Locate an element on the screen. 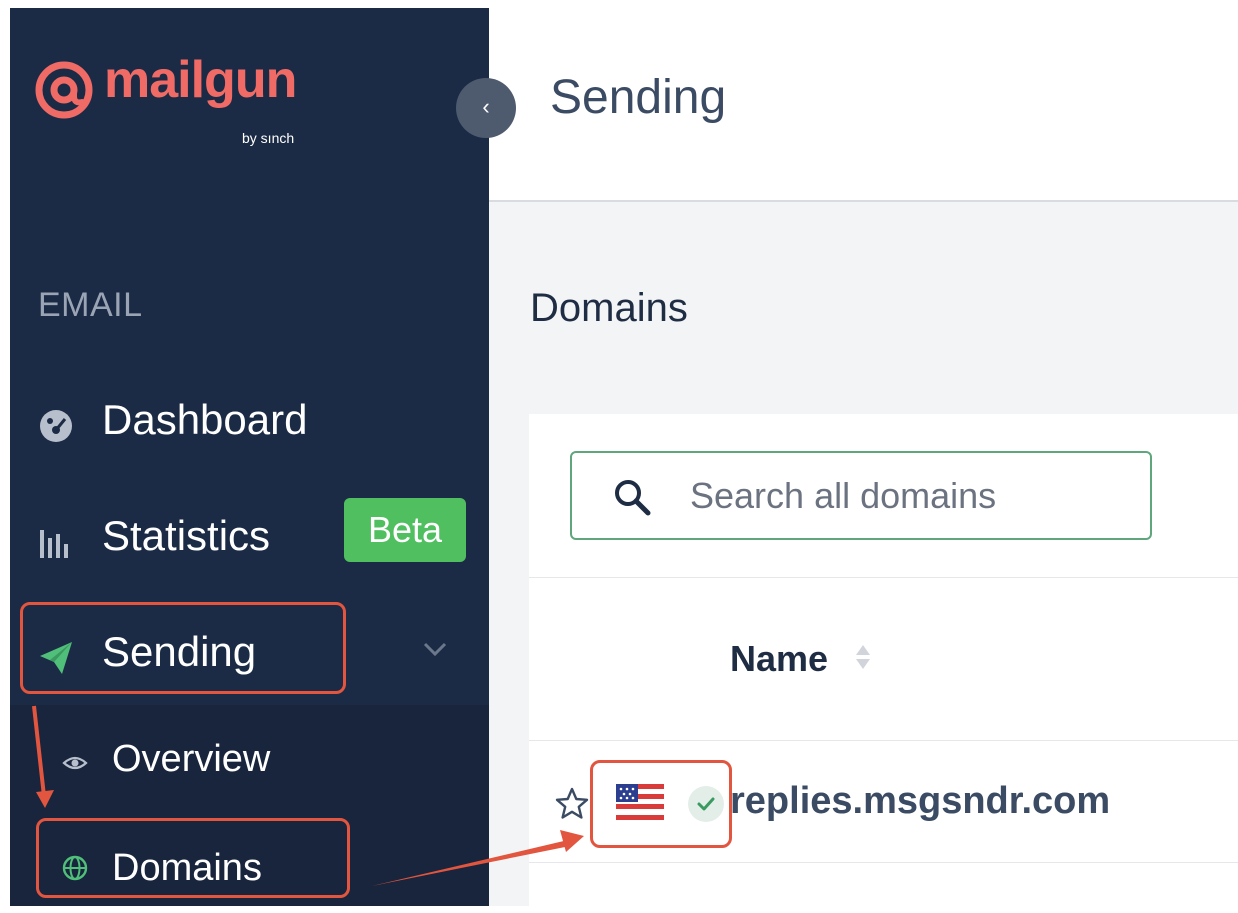 Image resolution: width=1238 pixels, height=913 pixels. sidebar-subitem-label: Overview is located at coordinates (191, 759).